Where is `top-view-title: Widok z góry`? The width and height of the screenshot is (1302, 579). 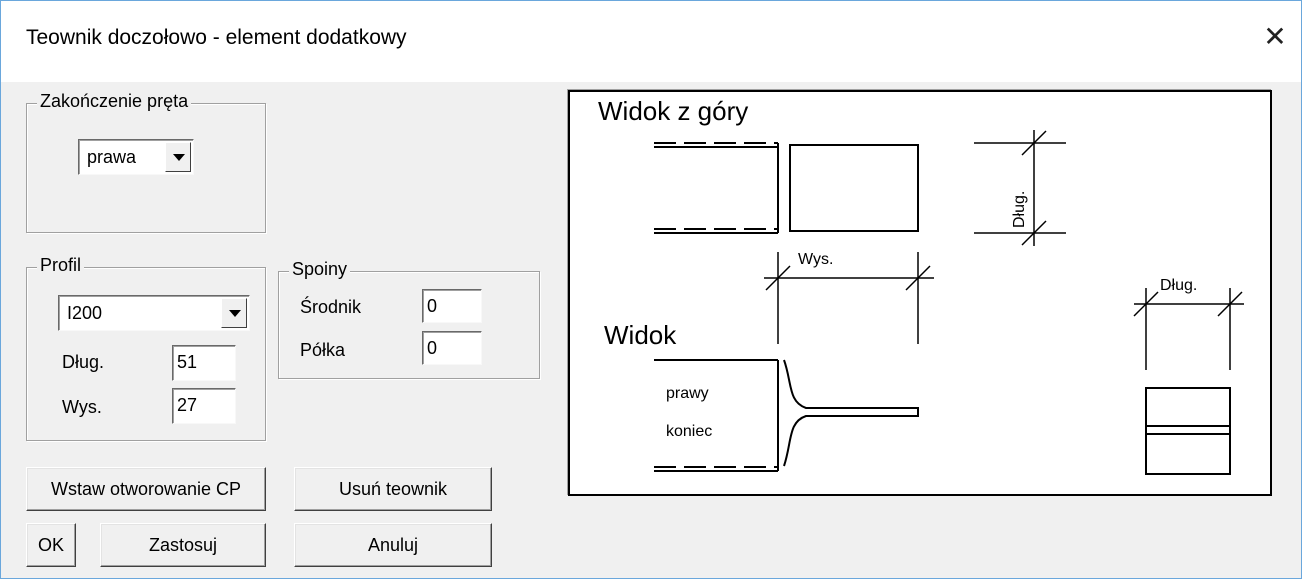
top-view-title: Widok z góry is located at coordinates (673, 111).